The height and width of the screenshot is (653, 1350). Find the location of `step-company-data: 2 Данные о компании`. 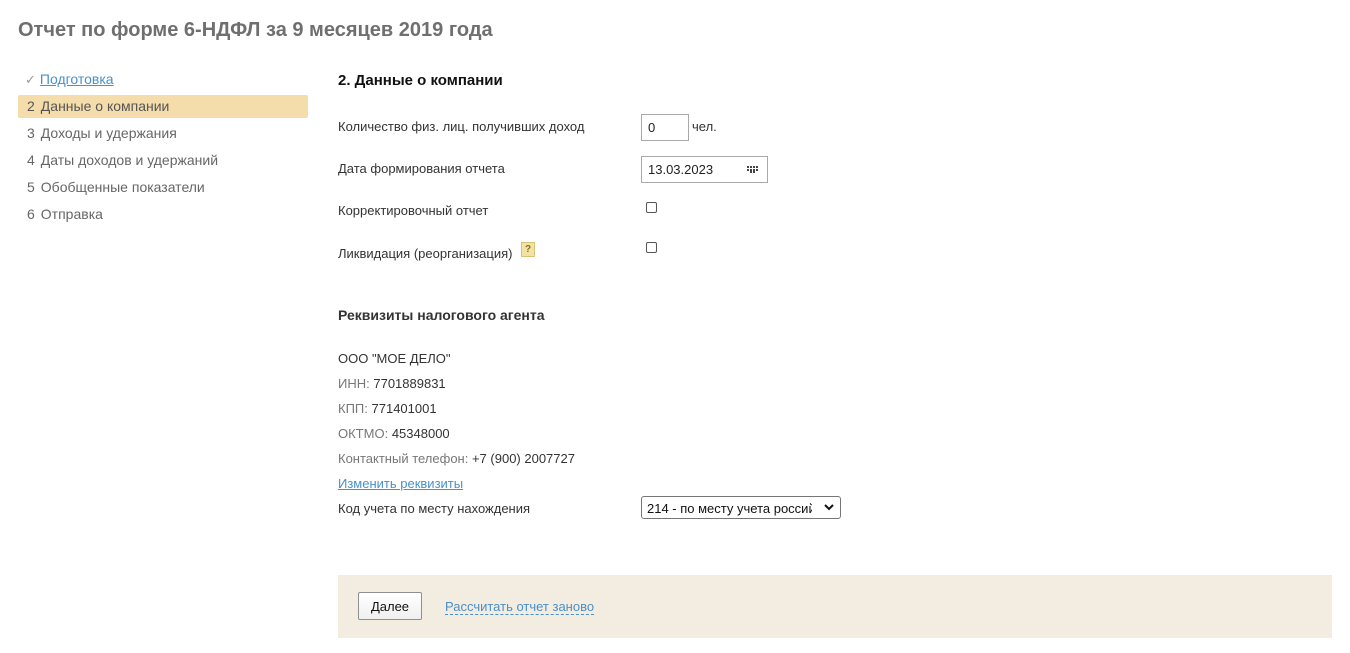

step-company-data: 2 Данные о компании is located at coordinates (163, 106).